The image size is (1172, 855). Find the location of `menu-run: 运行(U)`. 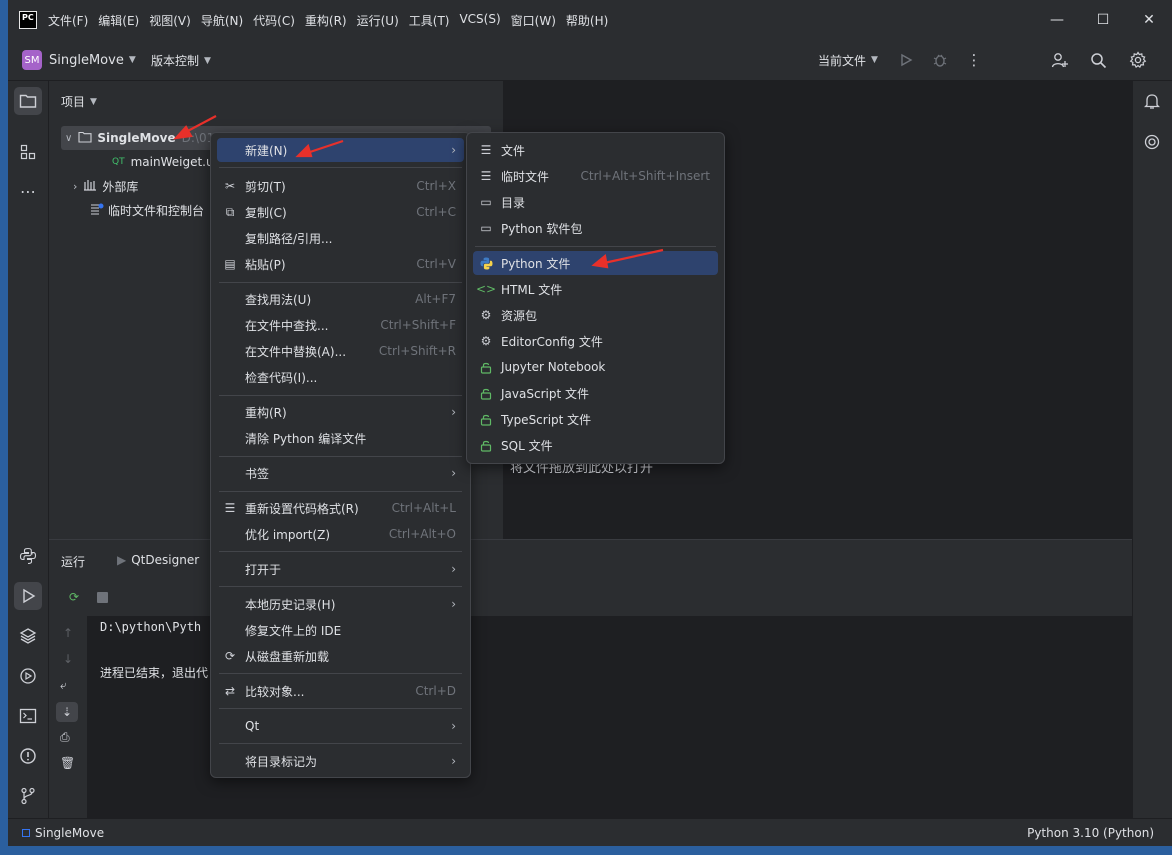

menu-run: 运行(U) is located at coordinates (378, 20).